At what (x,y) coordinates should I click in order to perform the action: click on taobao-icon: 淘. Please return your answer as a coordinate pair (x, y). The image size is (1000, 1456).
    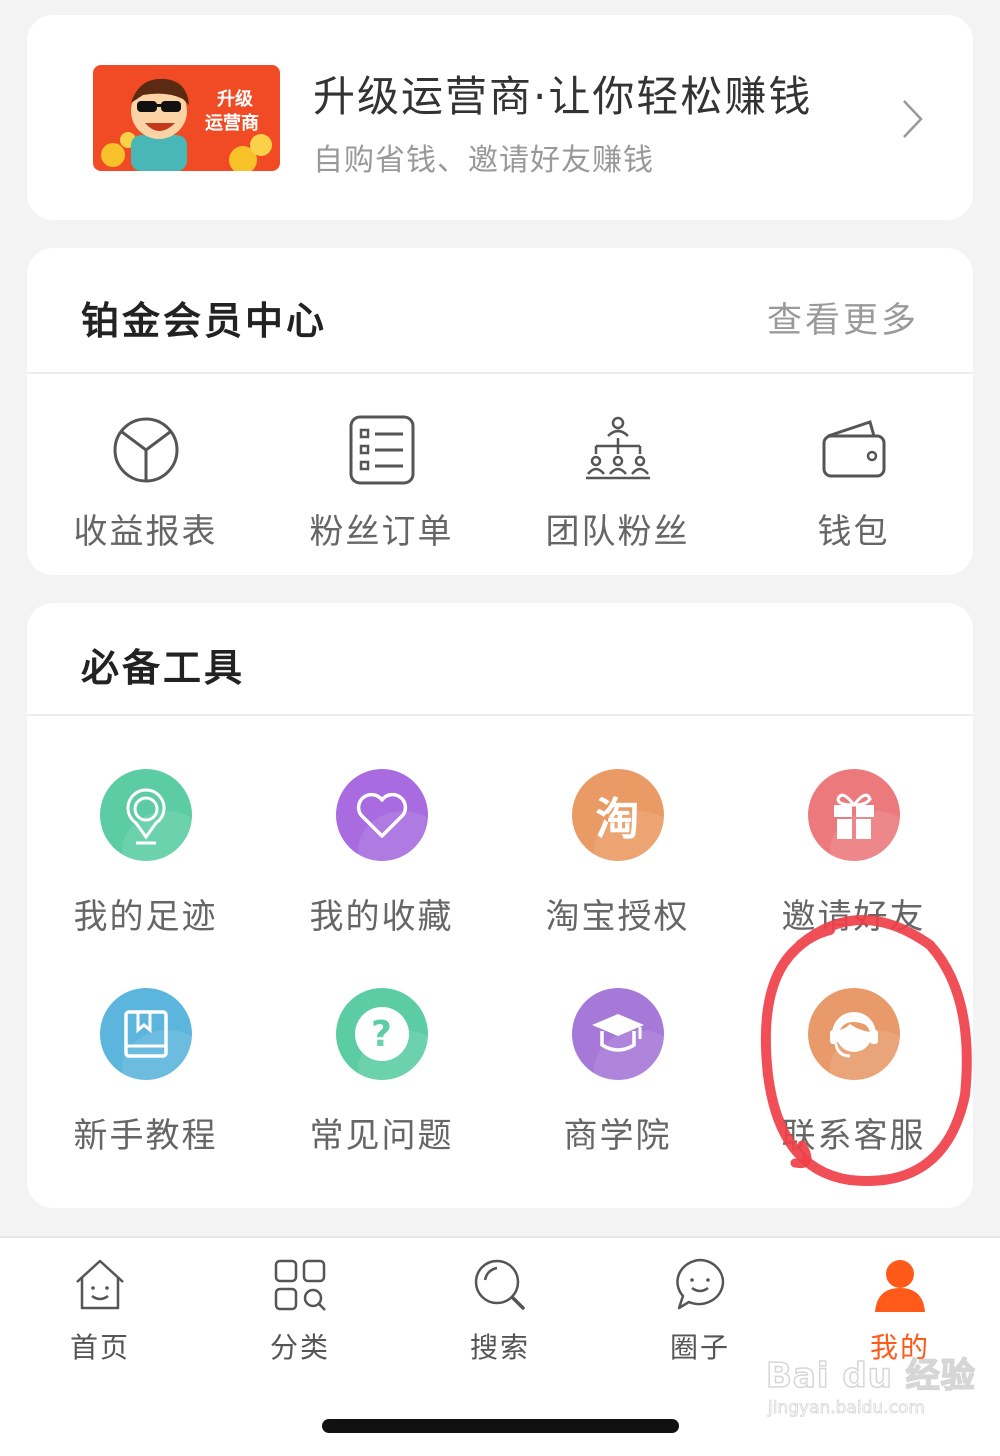
    Looking at the image, I should click on (617, 815).